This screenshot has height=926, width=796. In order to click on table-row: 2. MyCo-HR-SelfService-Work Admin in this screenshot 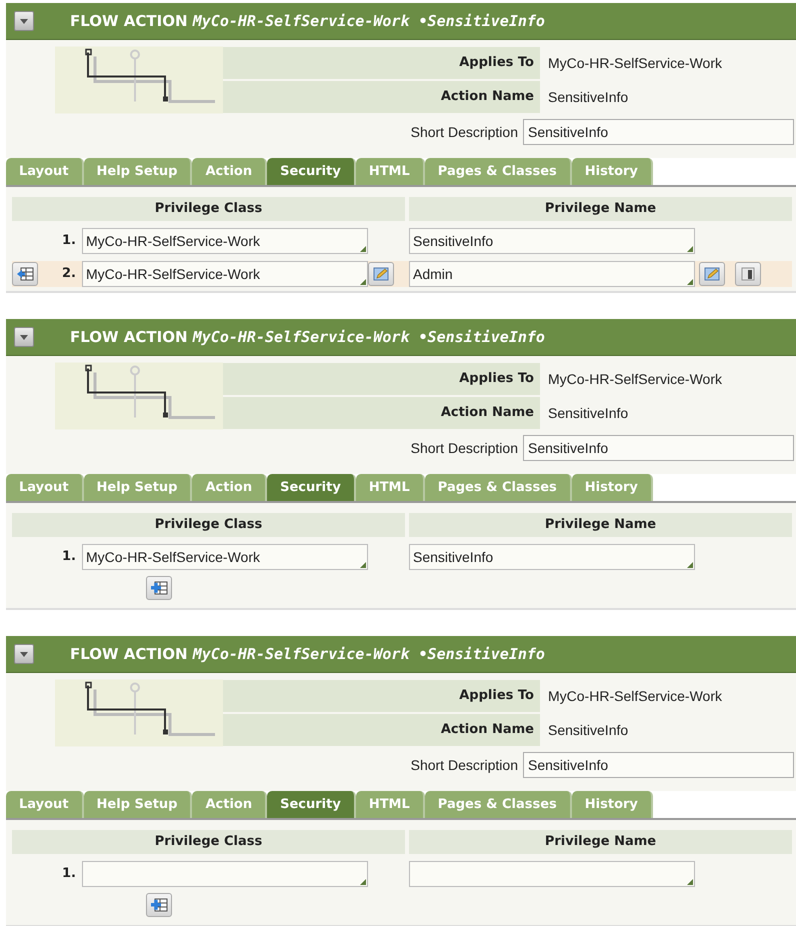, I will do `click(402, 274)`.